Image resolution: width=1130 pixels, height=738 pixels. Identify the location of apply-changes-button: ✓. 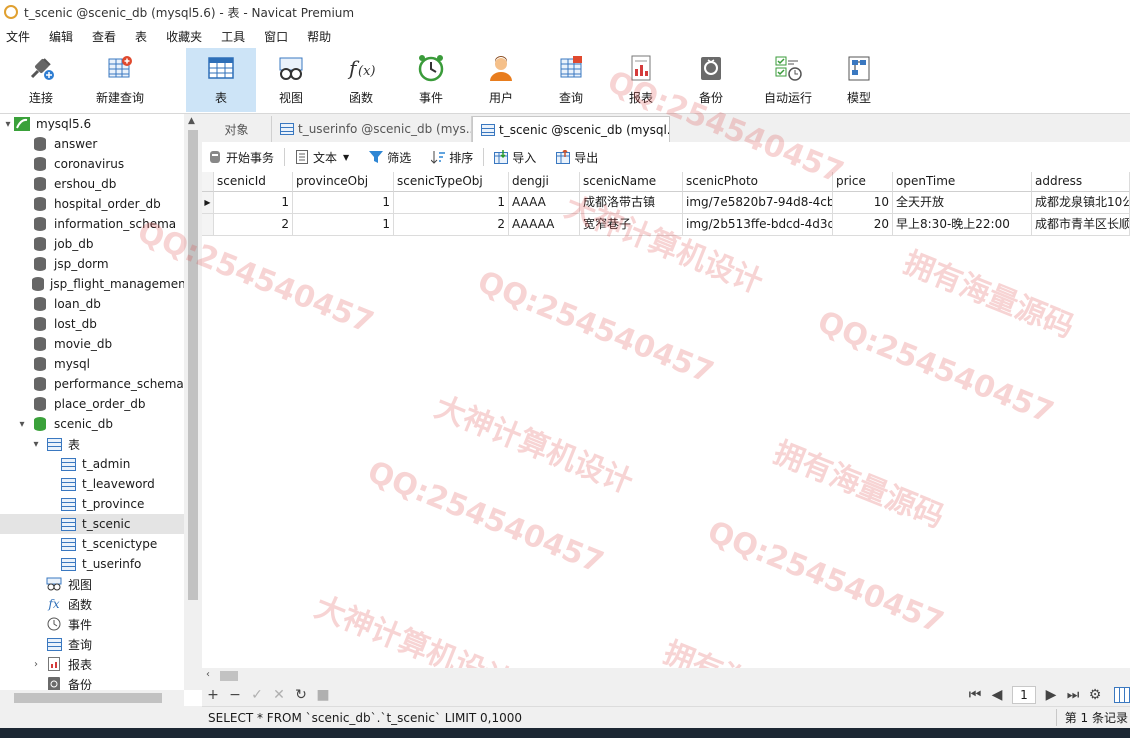
(257, 695).